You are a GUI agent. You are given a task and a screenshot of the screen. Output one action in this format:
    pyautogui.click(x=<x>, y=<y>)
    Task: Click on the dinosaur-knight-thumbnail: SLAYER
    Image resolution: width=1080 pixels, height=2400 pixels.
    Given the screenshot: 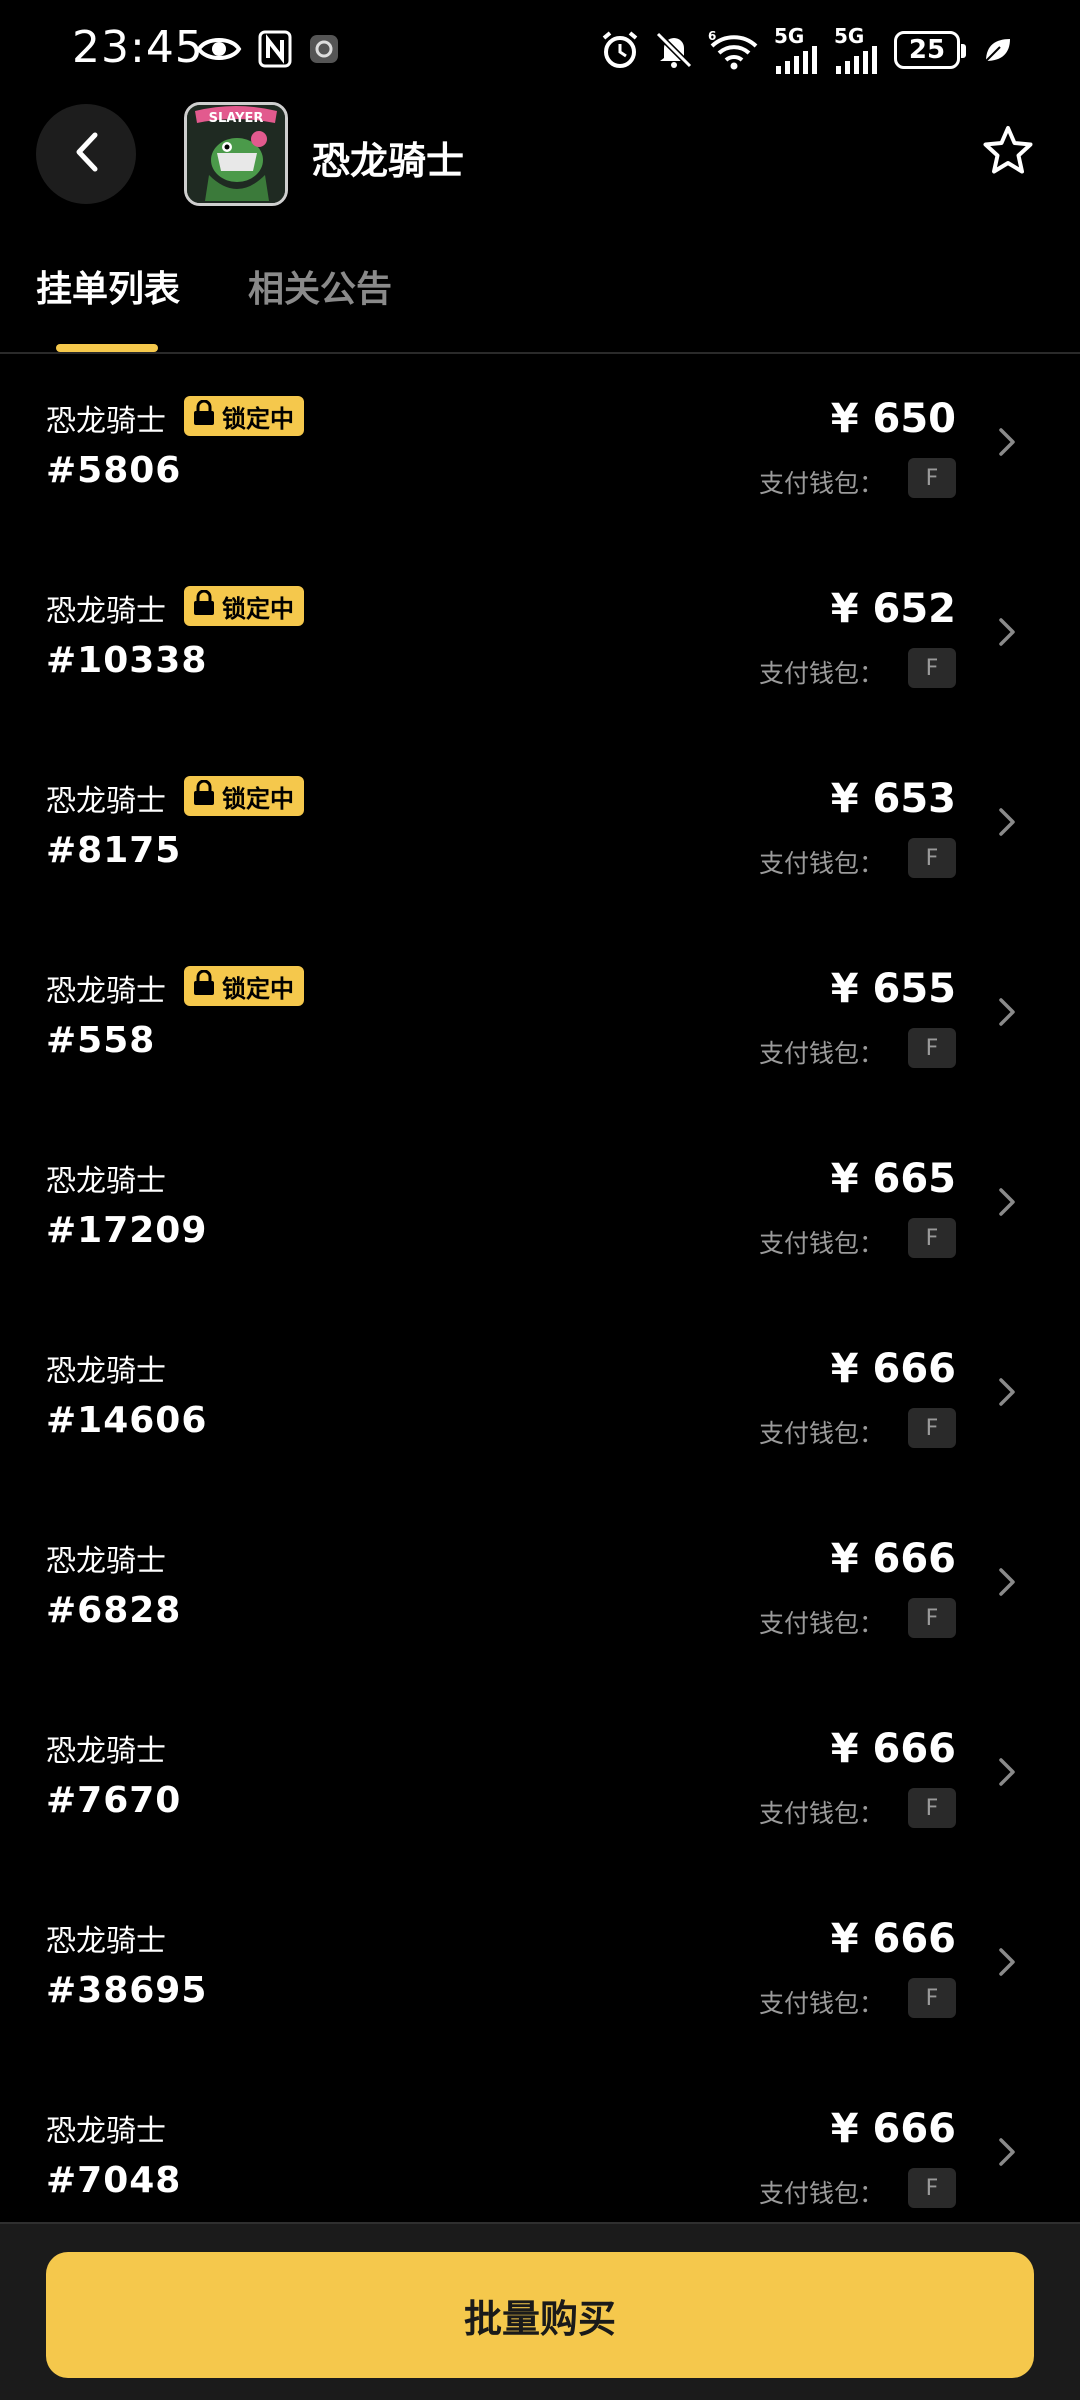 What is the action you would take?
    pyautogui.click(x=236, y=154)
    